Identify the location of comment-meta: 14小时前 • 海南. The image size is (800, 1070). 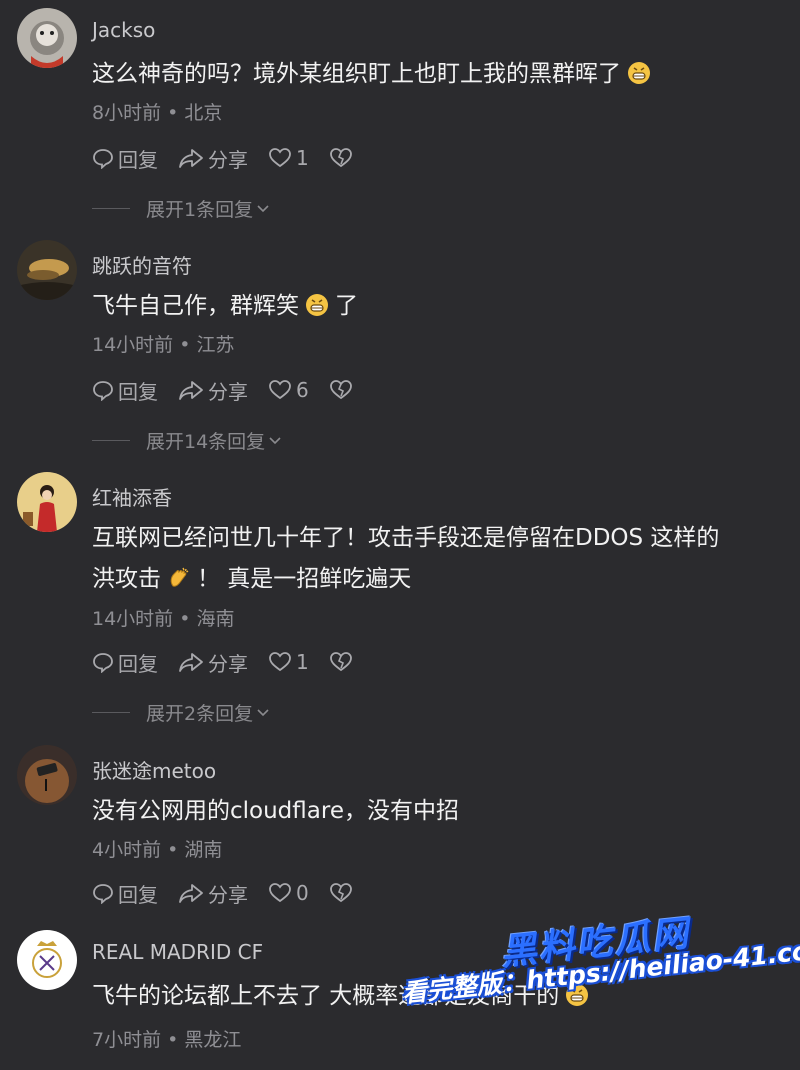
(163, 619).